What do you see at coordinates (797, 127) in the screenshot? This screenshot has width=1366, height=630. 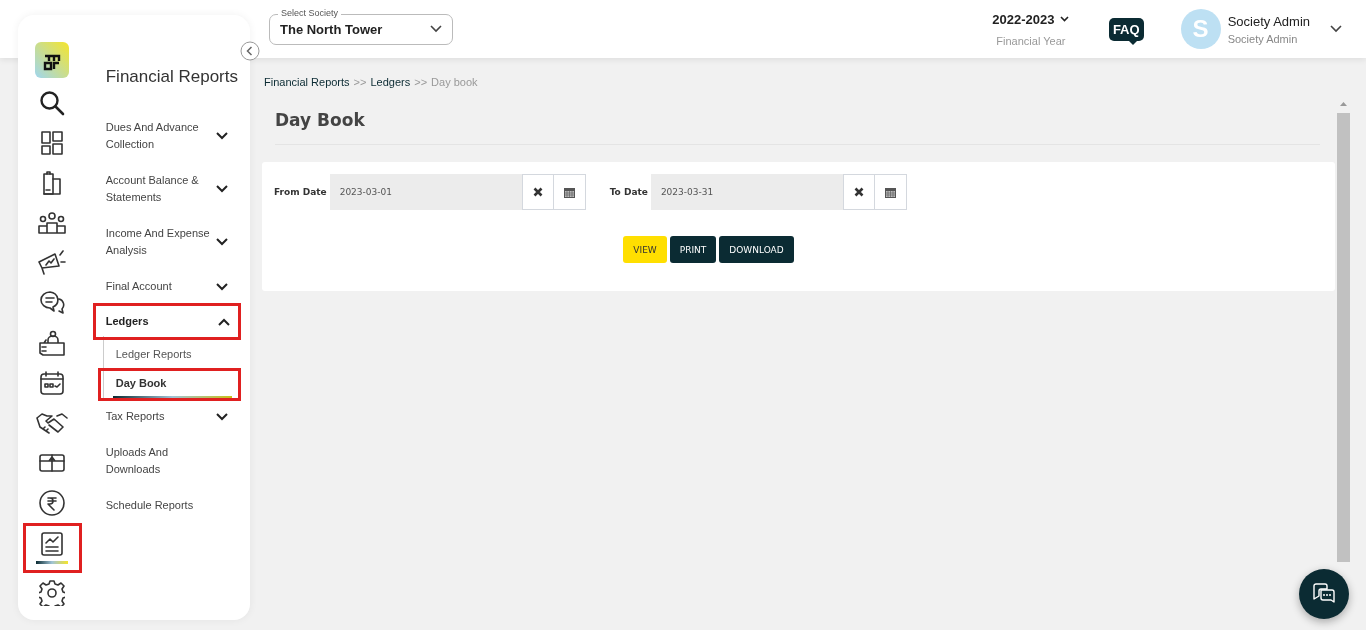 I see `page-title: Day Book` at bounding box center [797, 127].